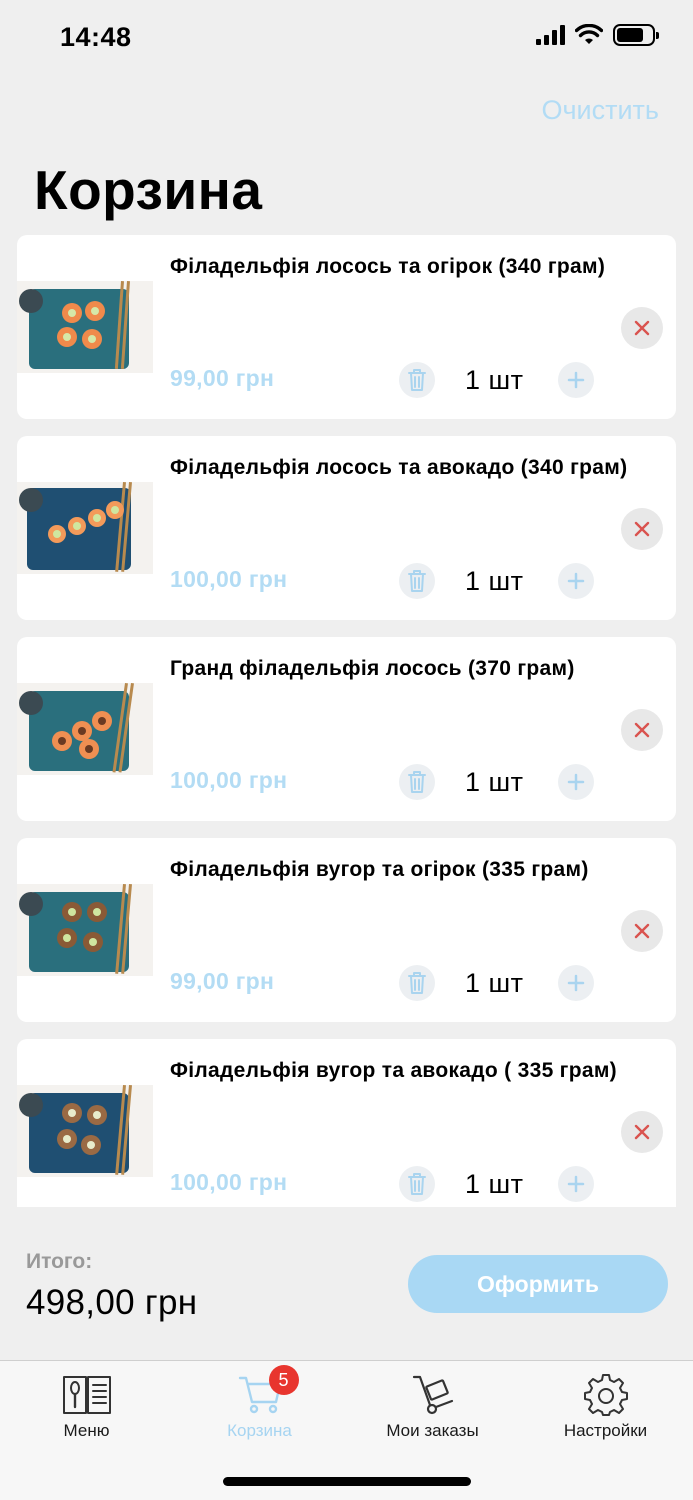 This screenshot has width=693, height=1500. I want to click on clear-cart-button: Очистить, so click(600, 110).